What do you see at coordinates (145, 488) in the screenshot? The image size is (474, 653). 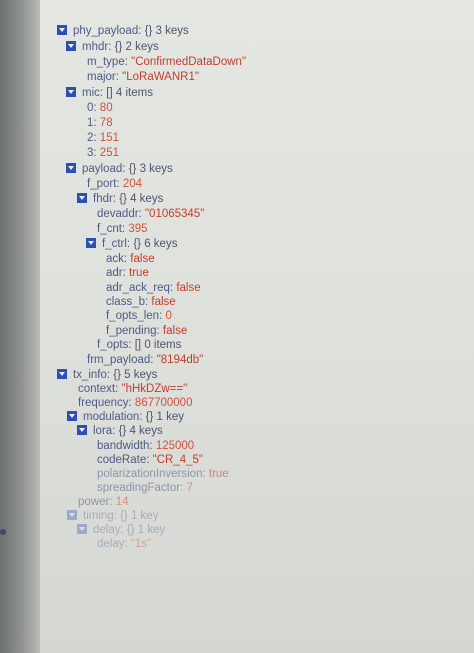 I see `field-spreading-factor: spreadingFactor: 7` at bounding box center [145, 488].